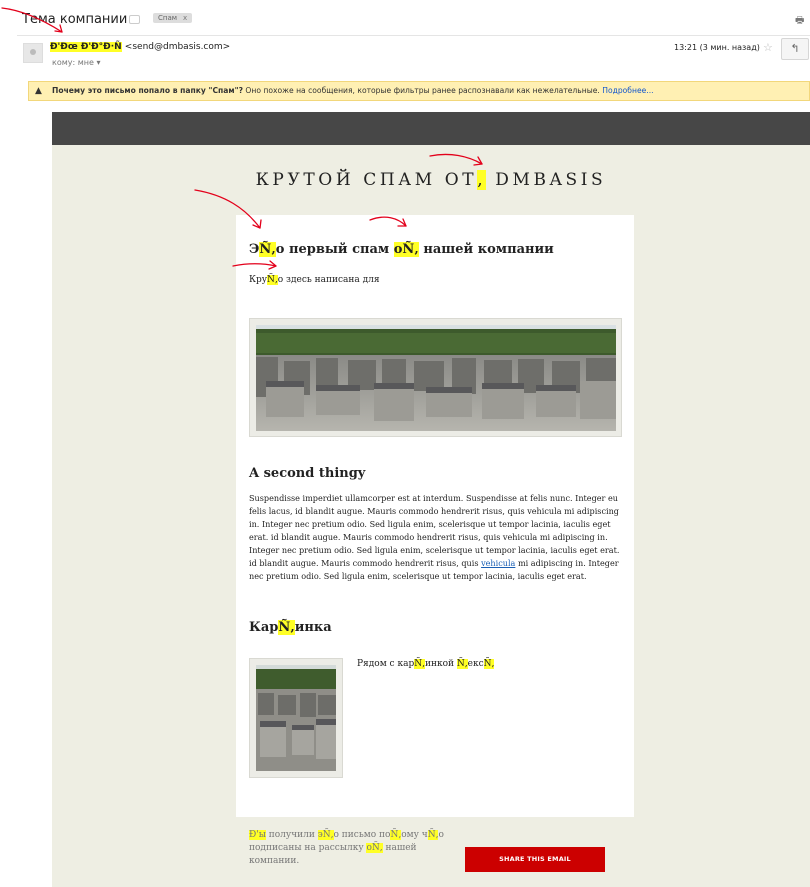 The height and width of the screenshot is (887, 810). What do you see at coordinates (168, 18) in the screenshot?
I see `label-chip-text: Спам` at bounding box center [168, 18].